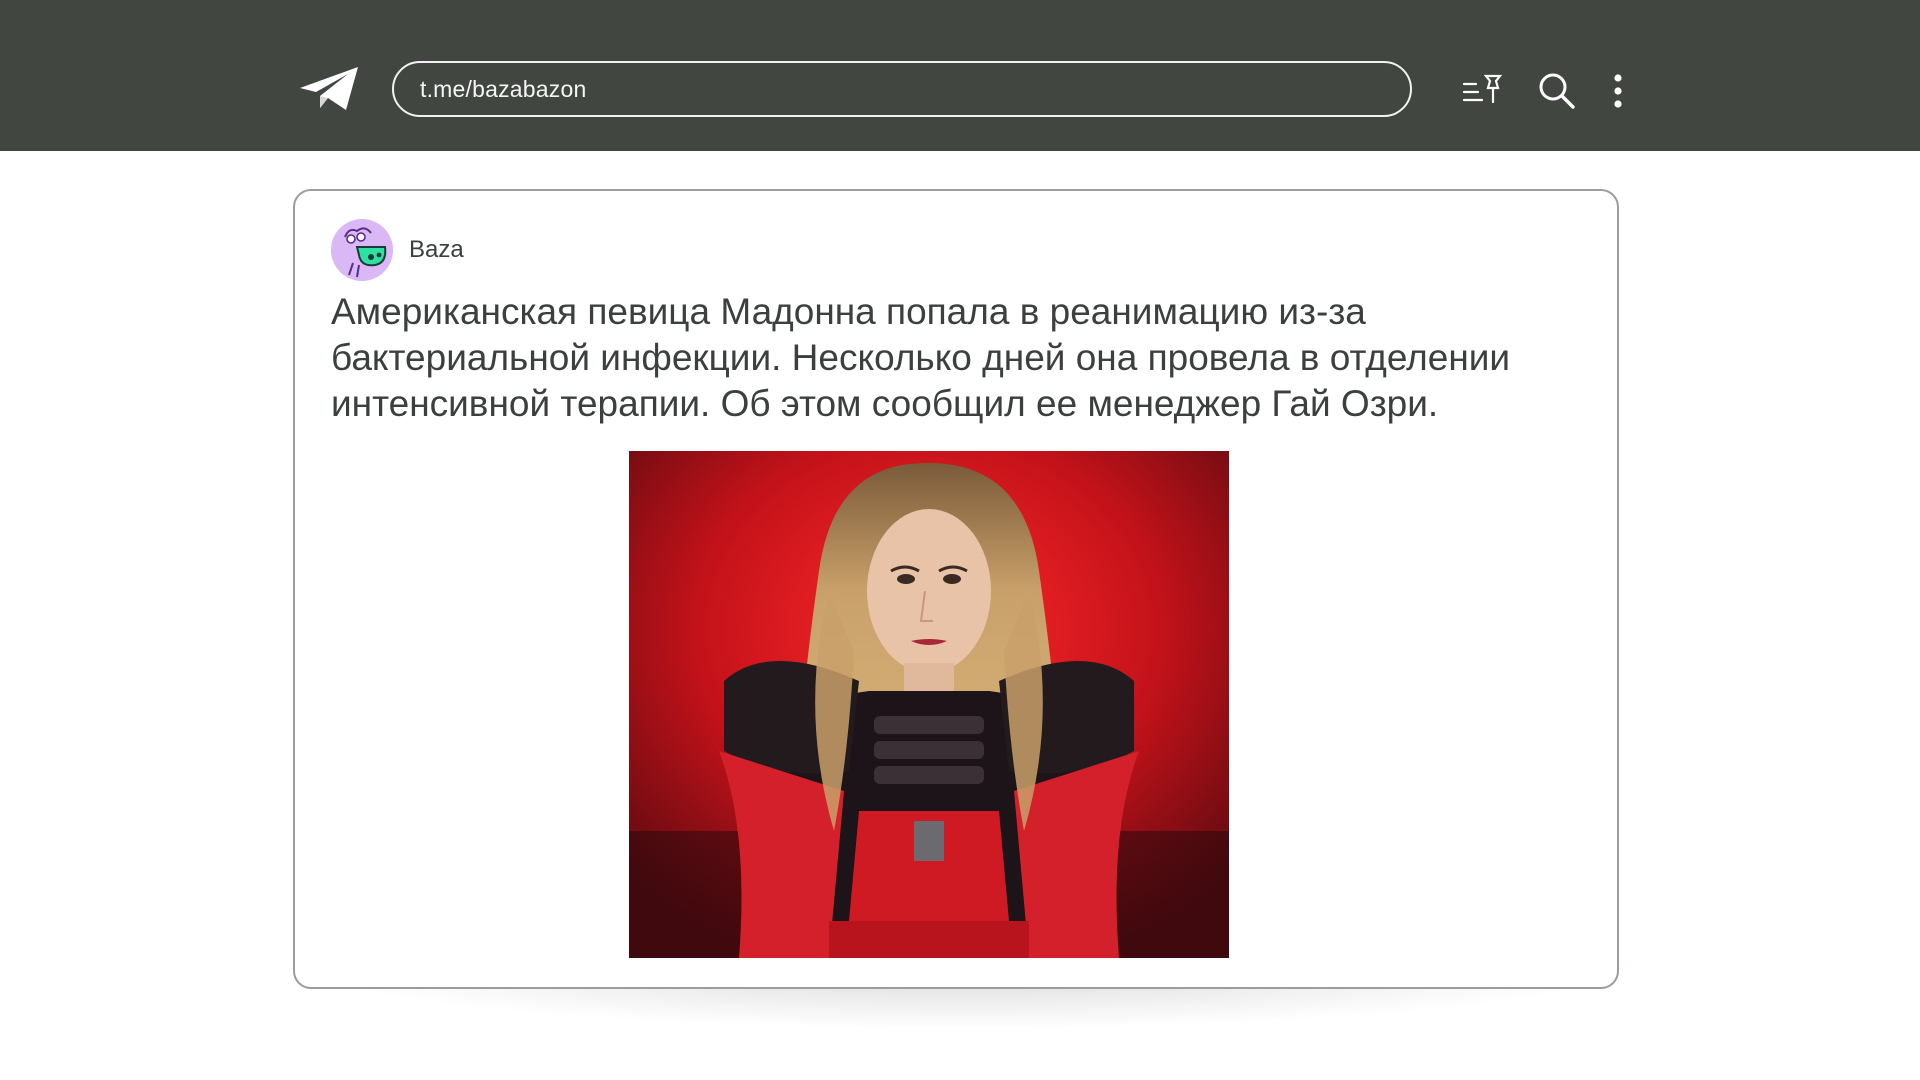  Describe the element at coordinates (1483, 90) in the screenshot. I see `pinned-messages-icon` at that location.